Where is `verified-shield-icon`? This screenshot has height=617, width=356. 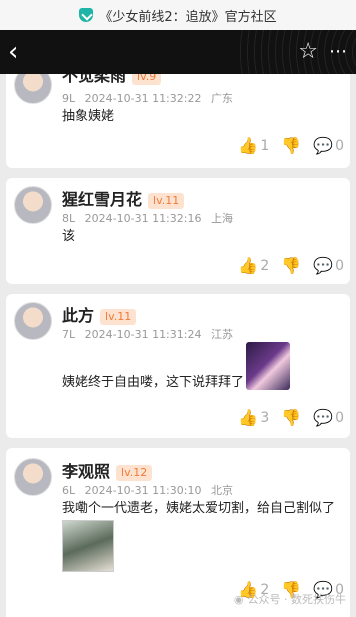 verified-shield-icon is located at coordinates (86, 15).